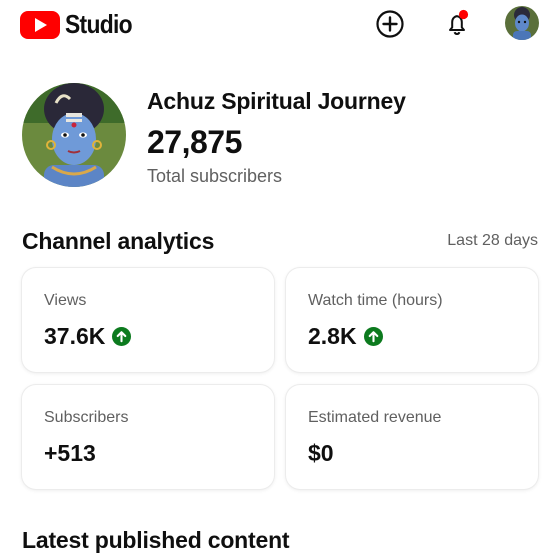 The width and height of the screenshot is (560, 560). I want to click on notification-bell-icon, so click(457, 24).